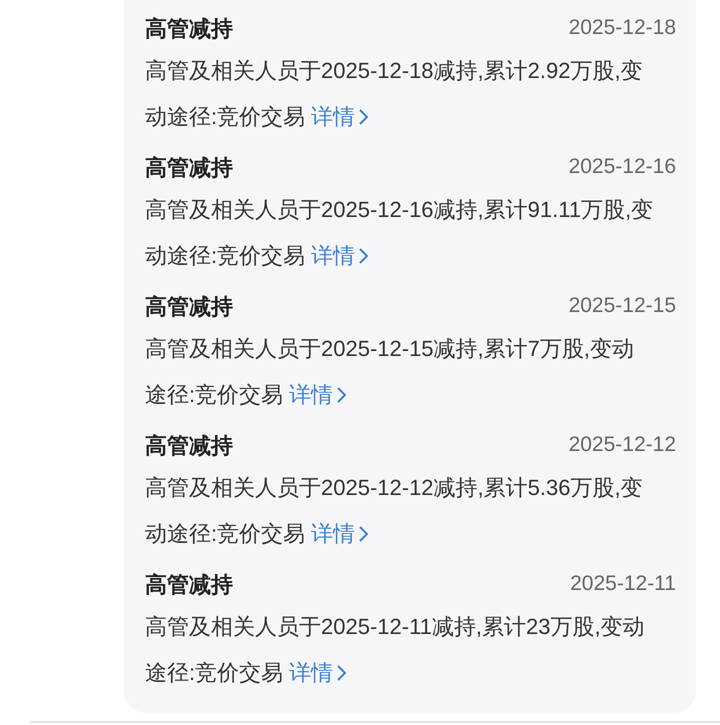 This screenshot has height=725, width=720. What do you see at coordinates (622, 445) in the screenshot?
I see `entry-date: 2025-12-12` at bounding box center [622, 445].